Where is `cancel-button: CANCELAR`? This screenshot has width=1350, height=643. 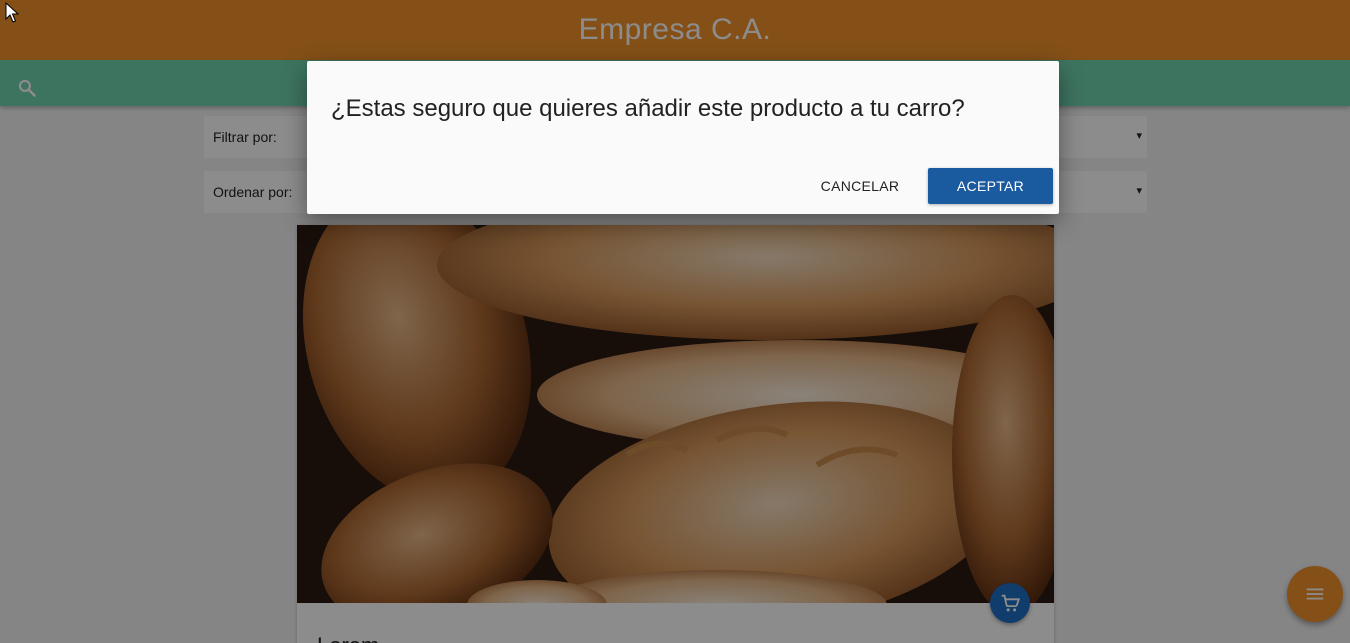
cancel-button: CANCELAR is located at coordinates (860, 186).